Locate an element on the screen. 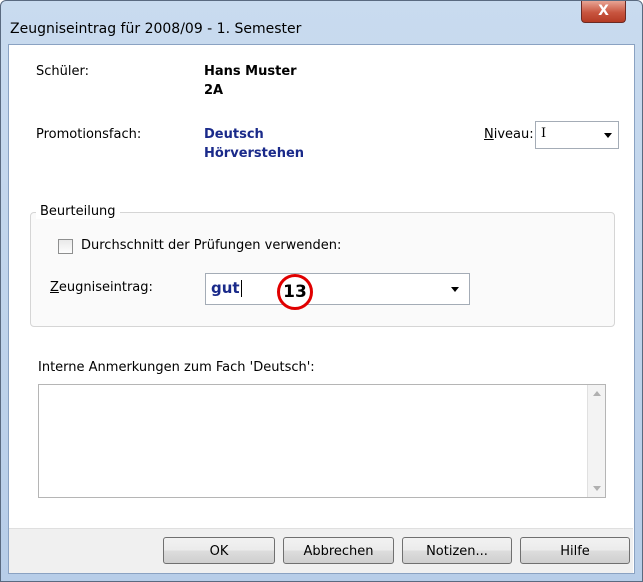 The image size is (643, 582). notes-scrollbar is located at coordinates (596, 441).